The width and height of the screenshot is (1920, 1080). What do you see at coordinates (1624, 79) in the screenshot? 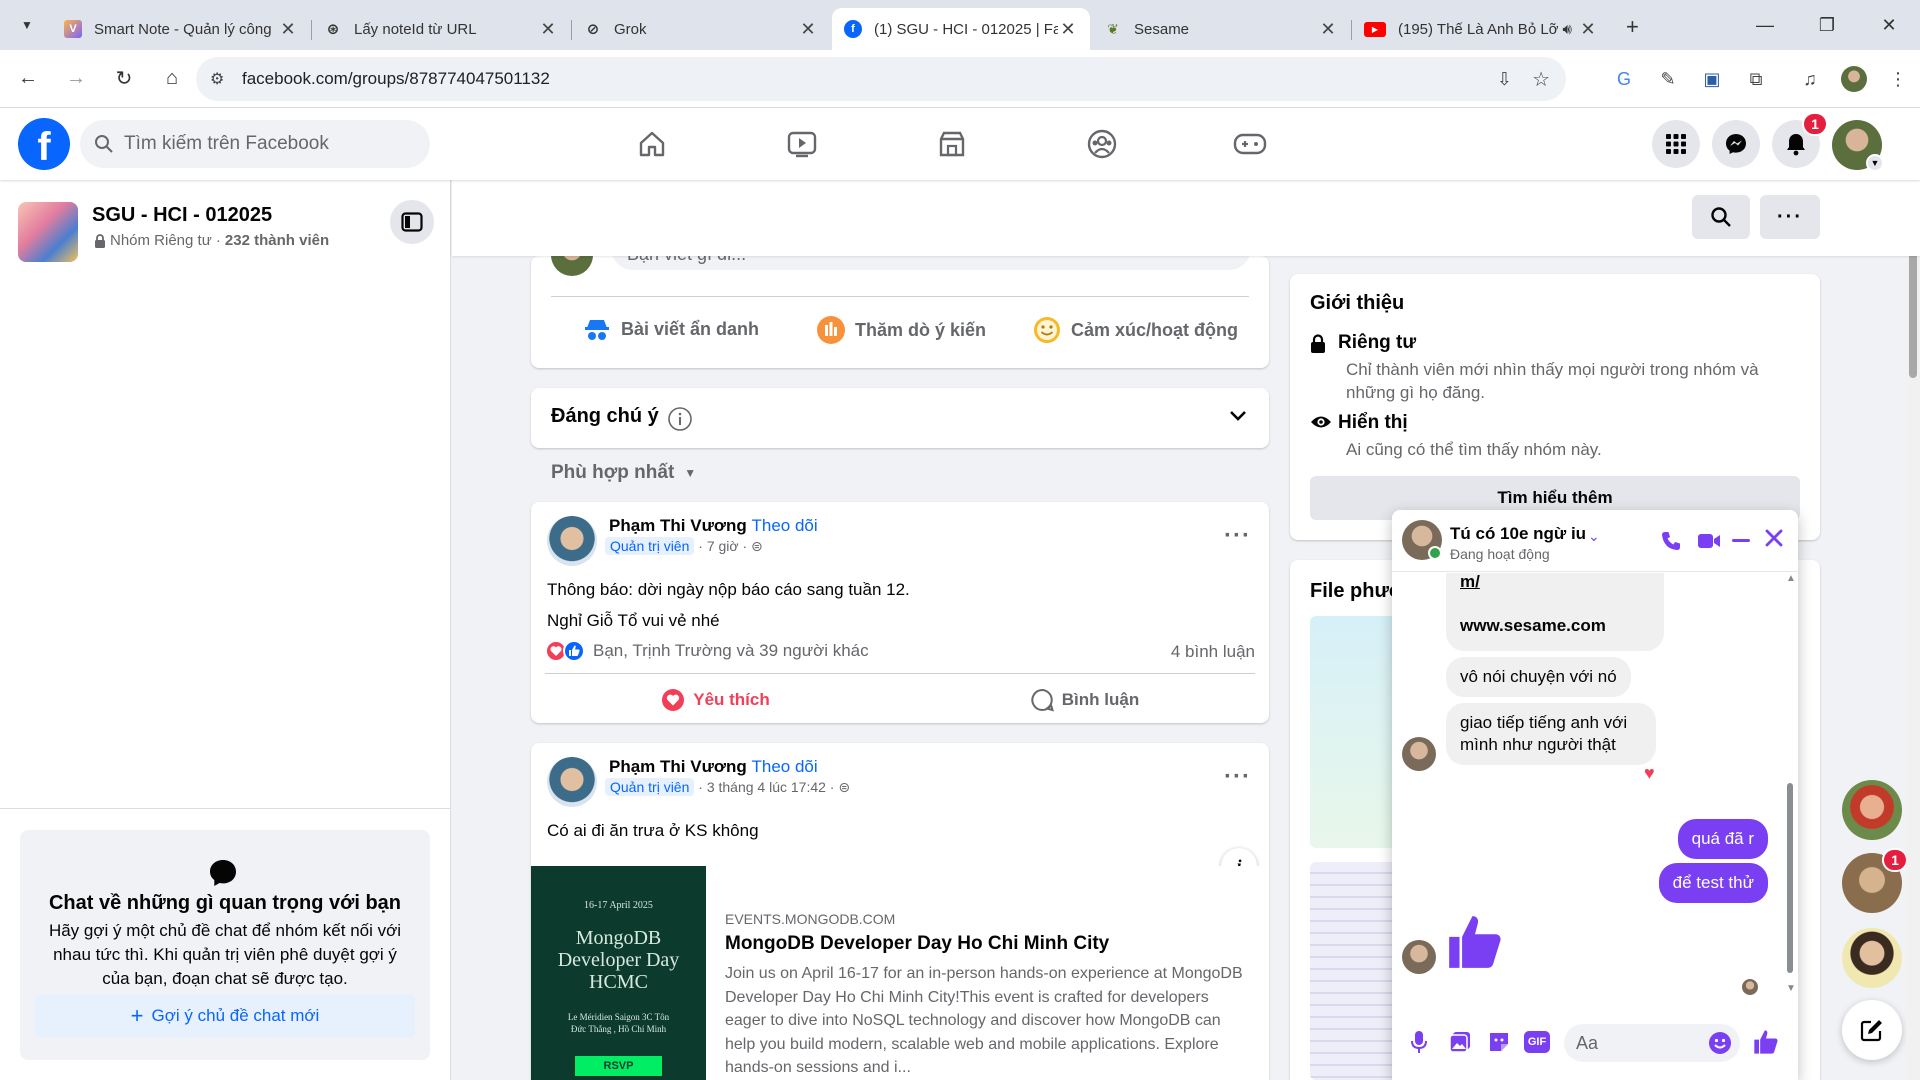
I see `translate-icon: G` at bounding box center [1624, 79].